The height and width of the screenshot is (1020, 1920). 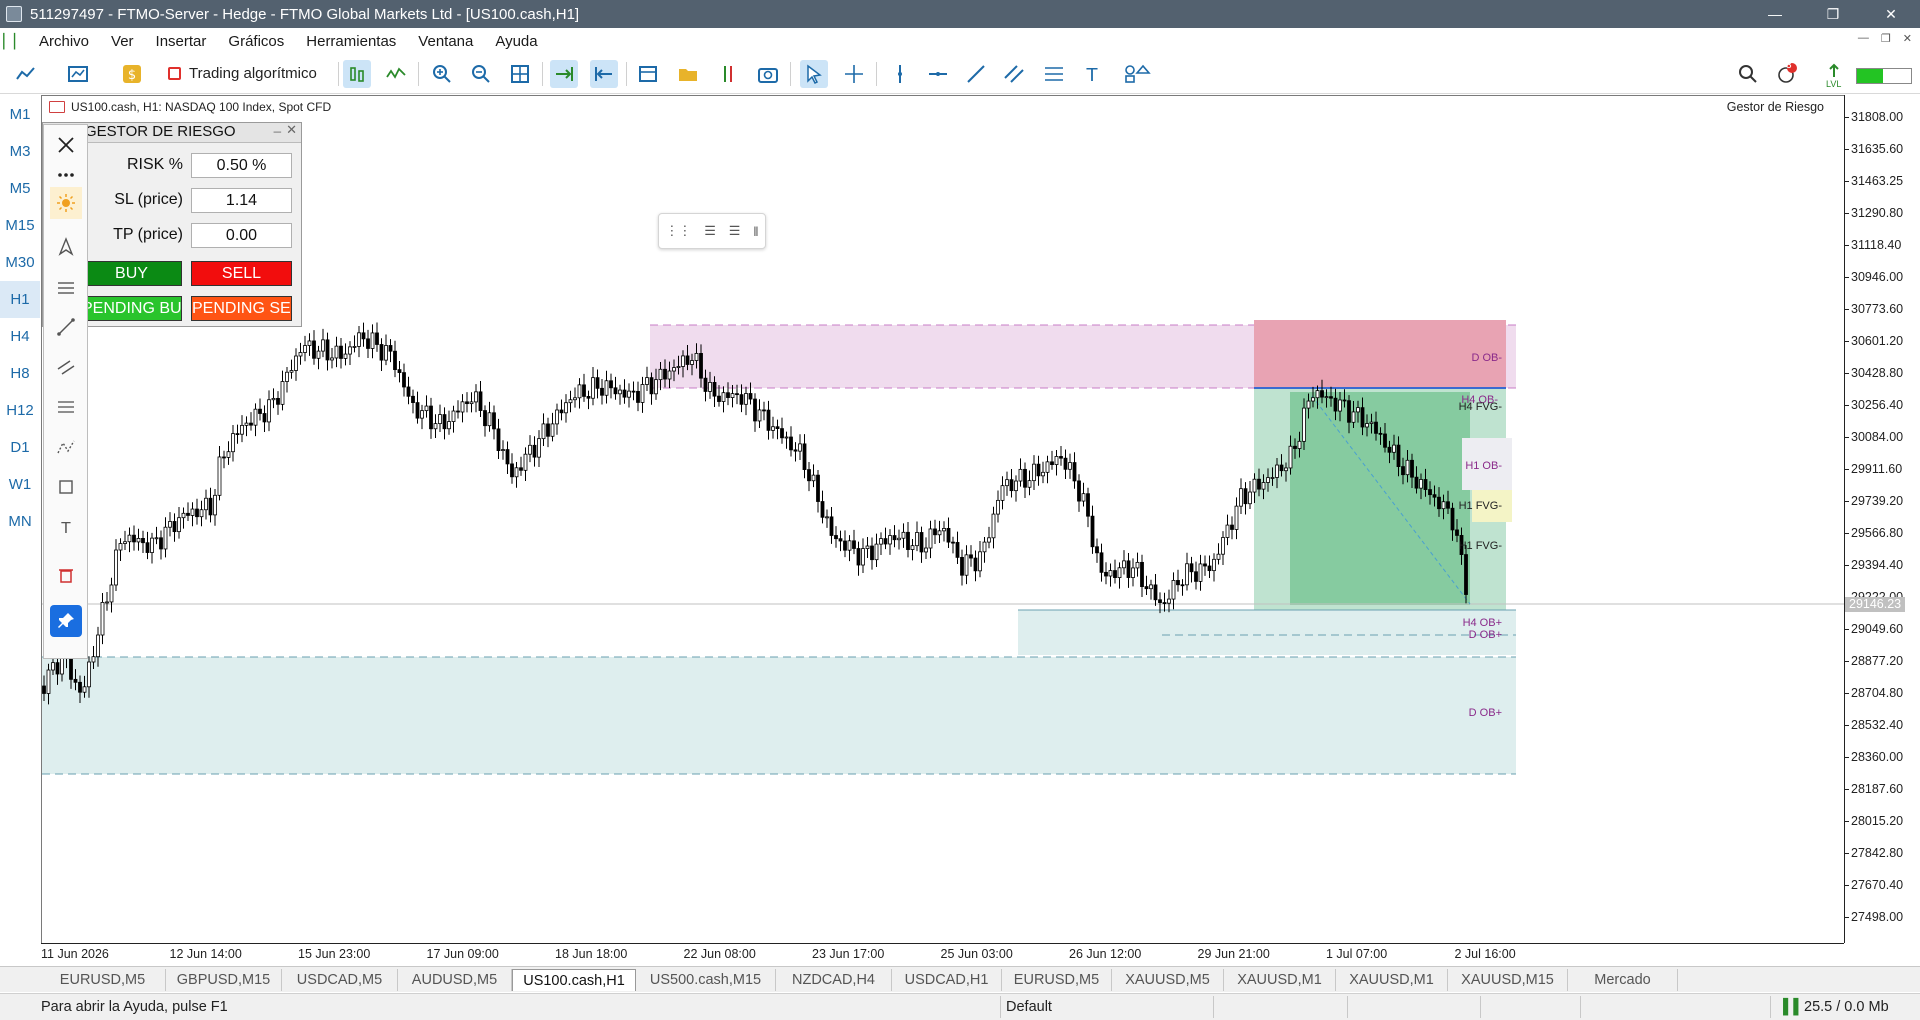 What do you see at coordinates (1863, 38) in the screenshot?
I see `mdi-minimize-icon: —` at bounding box center [1863, 38].